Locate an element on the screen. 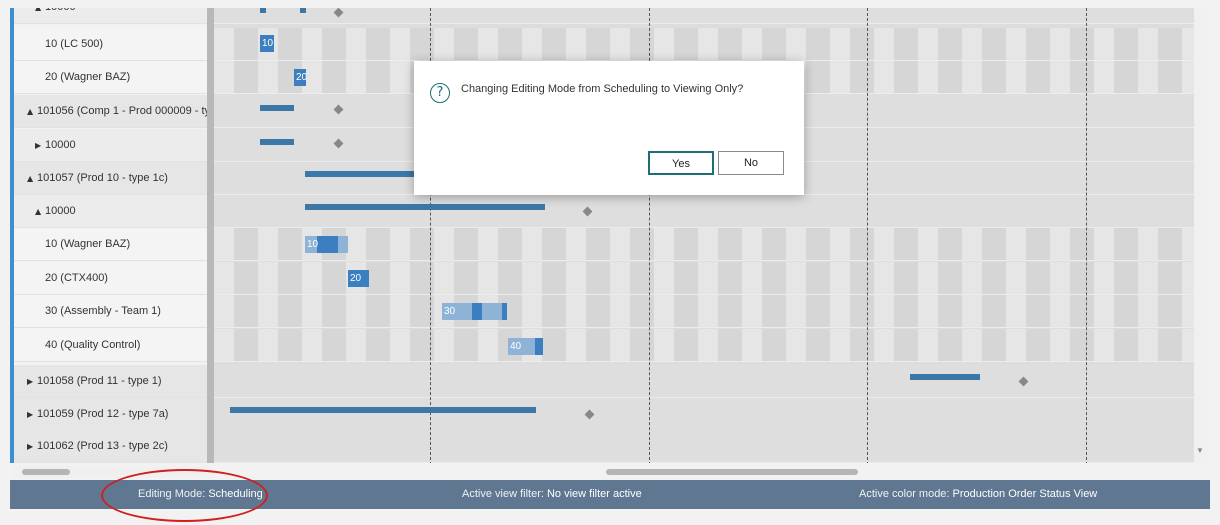 This screenshot has width=1220, height=525. no-button: No is located at coordinates (751, 163).